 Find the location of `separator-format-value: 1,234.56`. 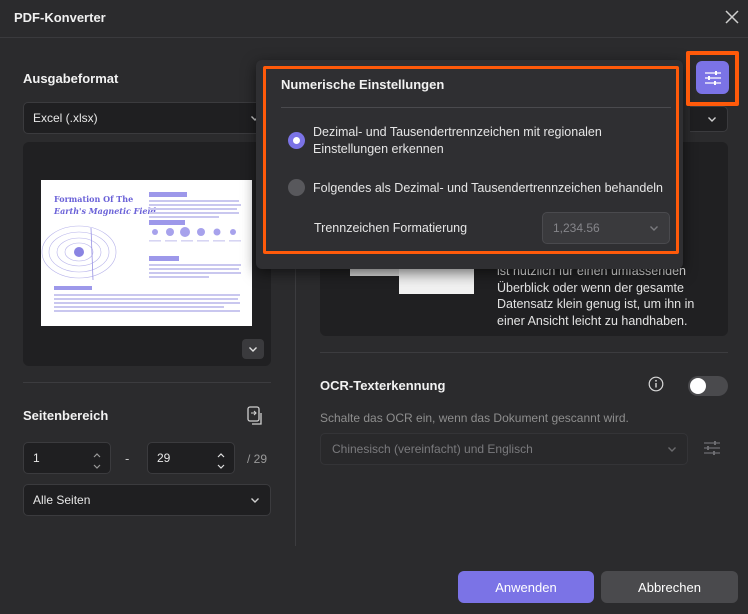

separator-format-value: 1,234.56 is located at coordinates (576, 228).